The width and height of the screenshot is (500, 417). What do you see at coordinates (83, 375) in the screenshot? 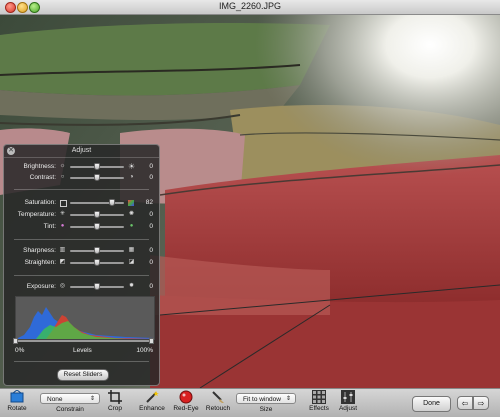
I see `reset-sliders-button: Reset Sliders` at bounding box center [83, 375].